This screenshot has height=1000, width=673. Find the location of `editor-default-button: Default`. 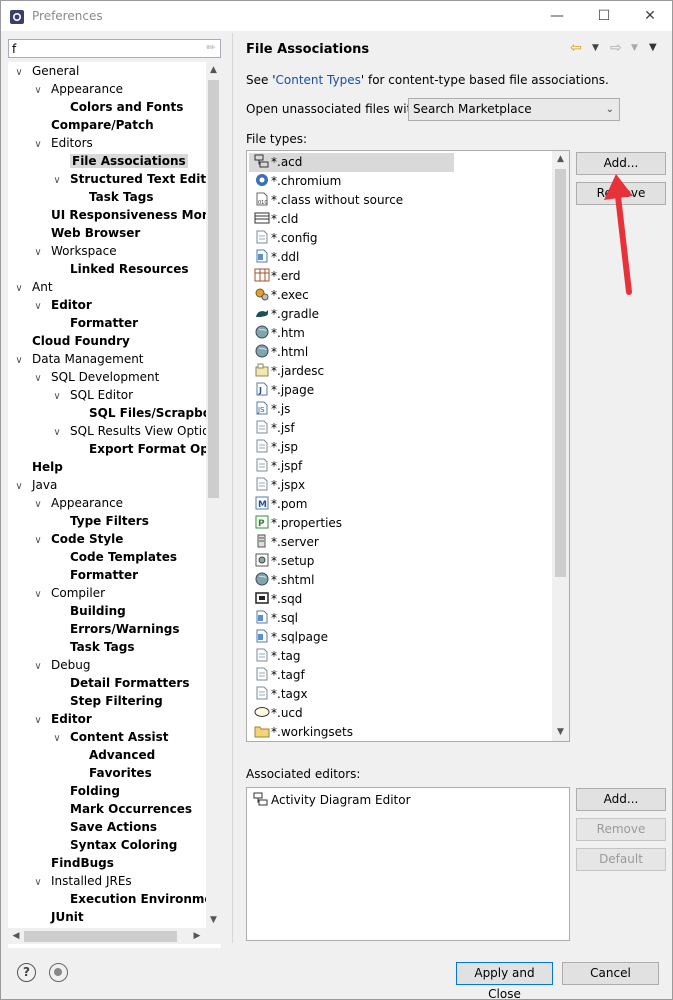

editor-default-button: Default is located at coordinates (621, 859).